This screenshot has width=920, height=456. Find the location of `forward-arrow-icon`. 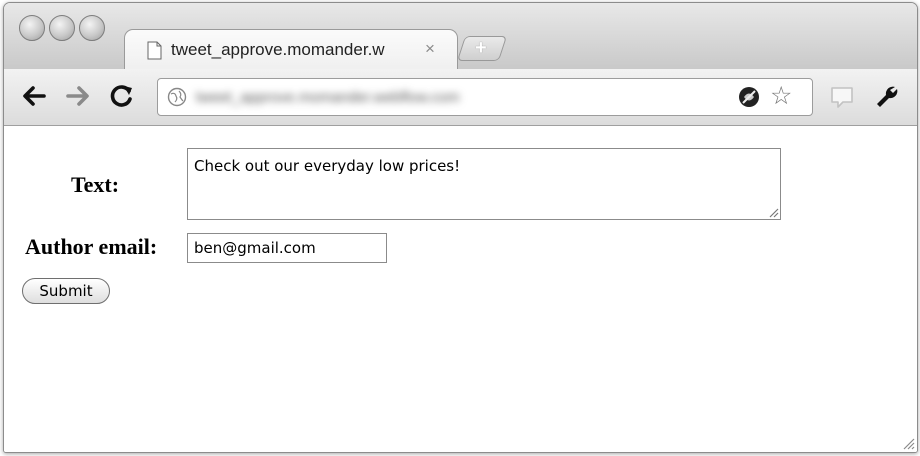

forward-arrow-icon is located at coordinates (78, 96).